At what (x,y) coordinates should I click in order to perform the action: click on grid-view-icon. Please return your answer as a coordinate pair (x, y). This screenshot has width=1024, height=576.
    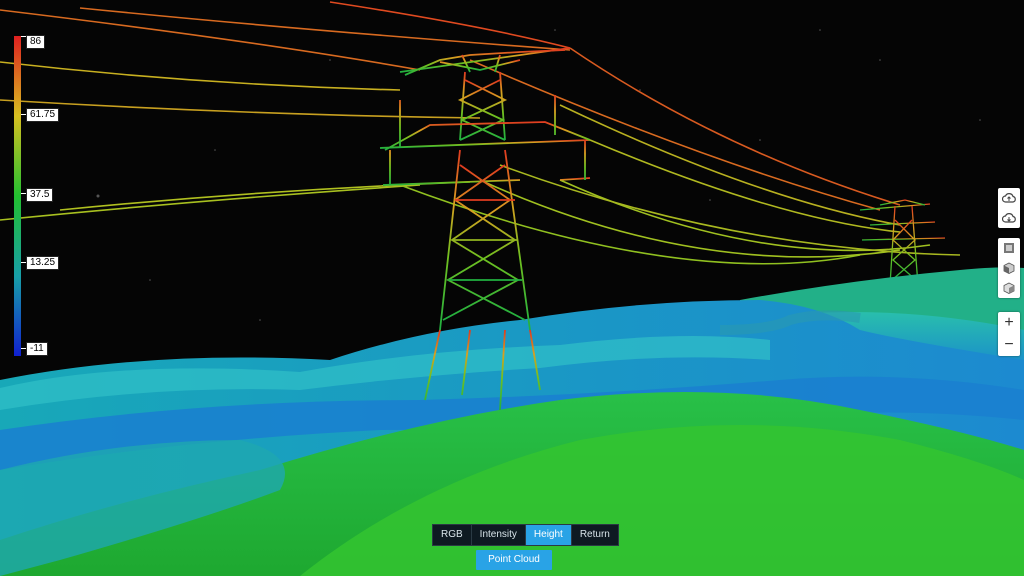
    Looking at the image, I should click on (1009, 248).